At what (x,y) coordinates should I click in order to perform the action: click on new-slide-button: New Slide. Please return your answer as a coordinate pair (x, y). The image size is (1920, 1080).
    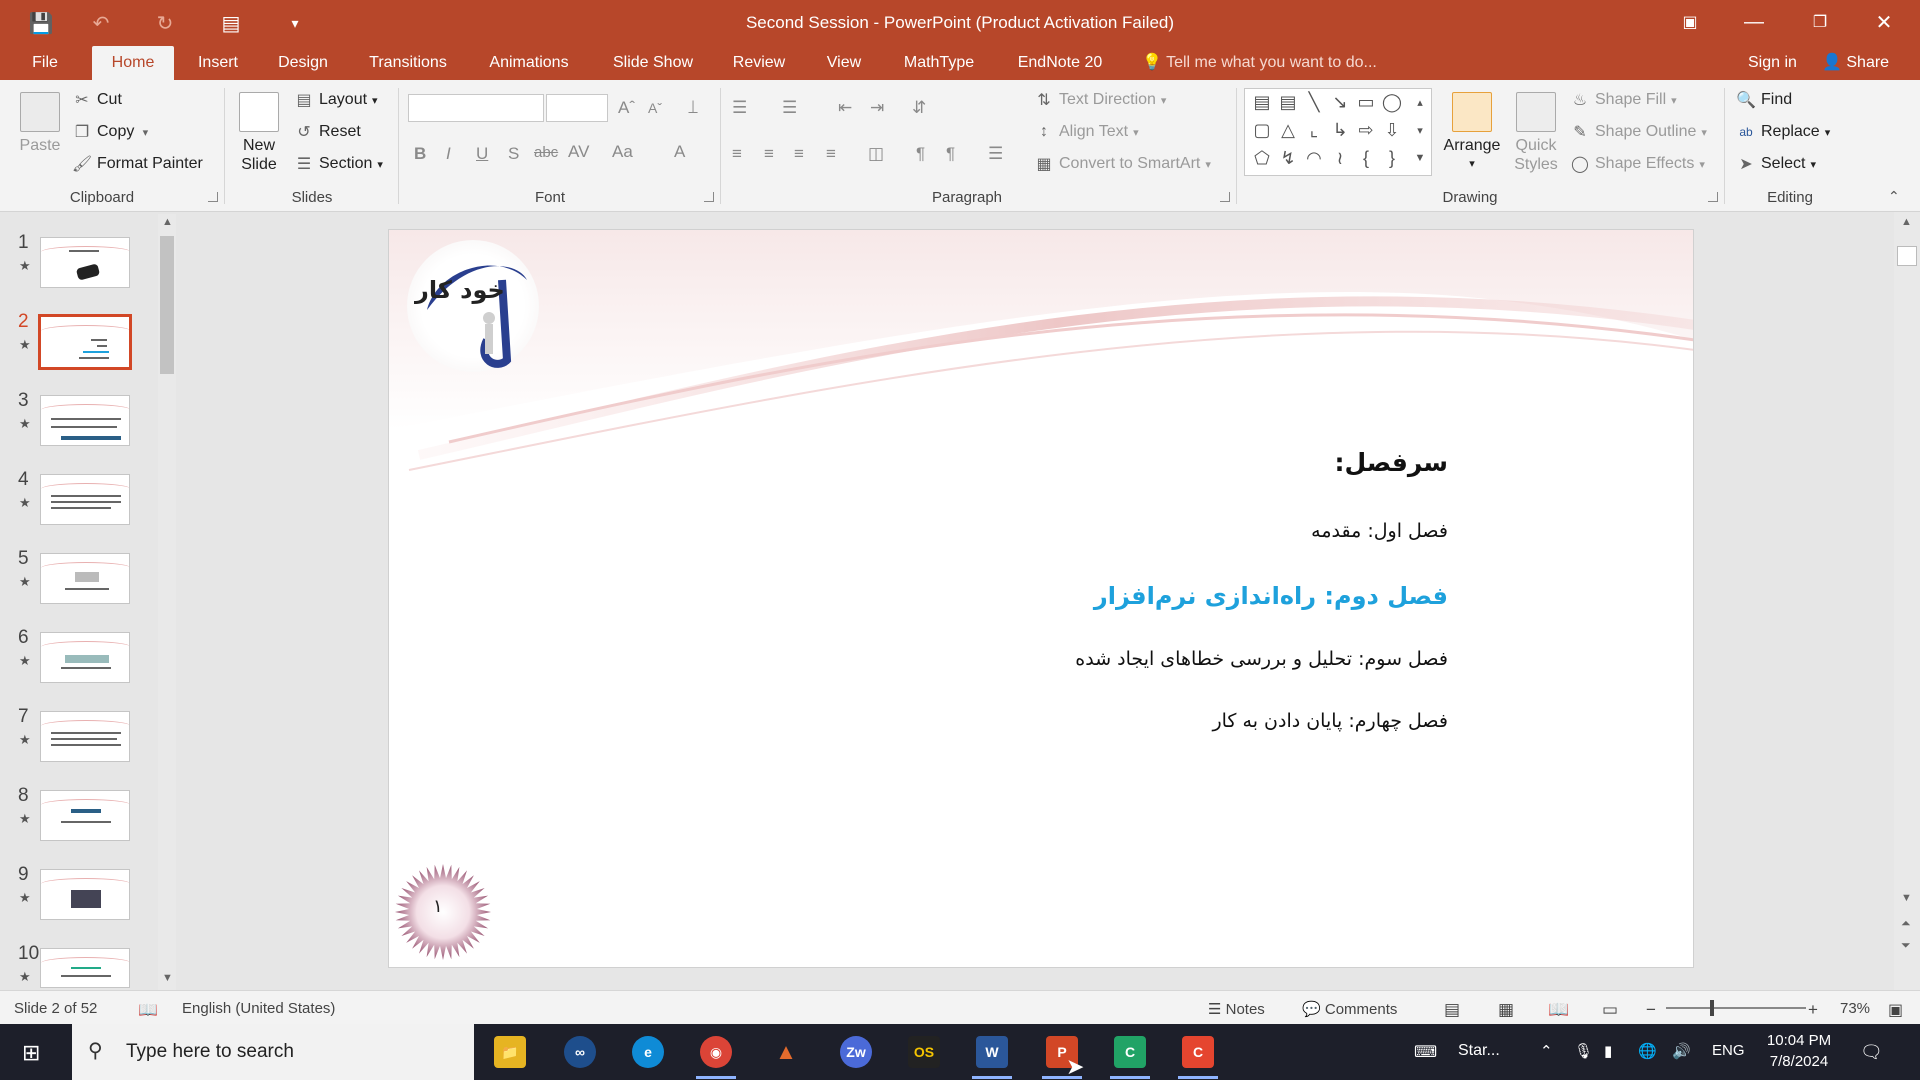
    Looking at the image, I should click on (259, 133).